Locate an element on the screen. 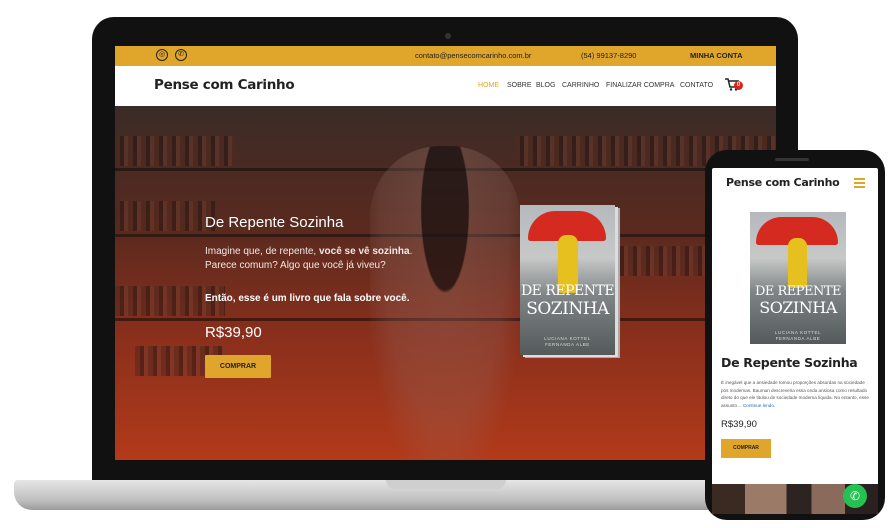  nav-carrinho: CARRINHO is located at coordinates (580, 85).